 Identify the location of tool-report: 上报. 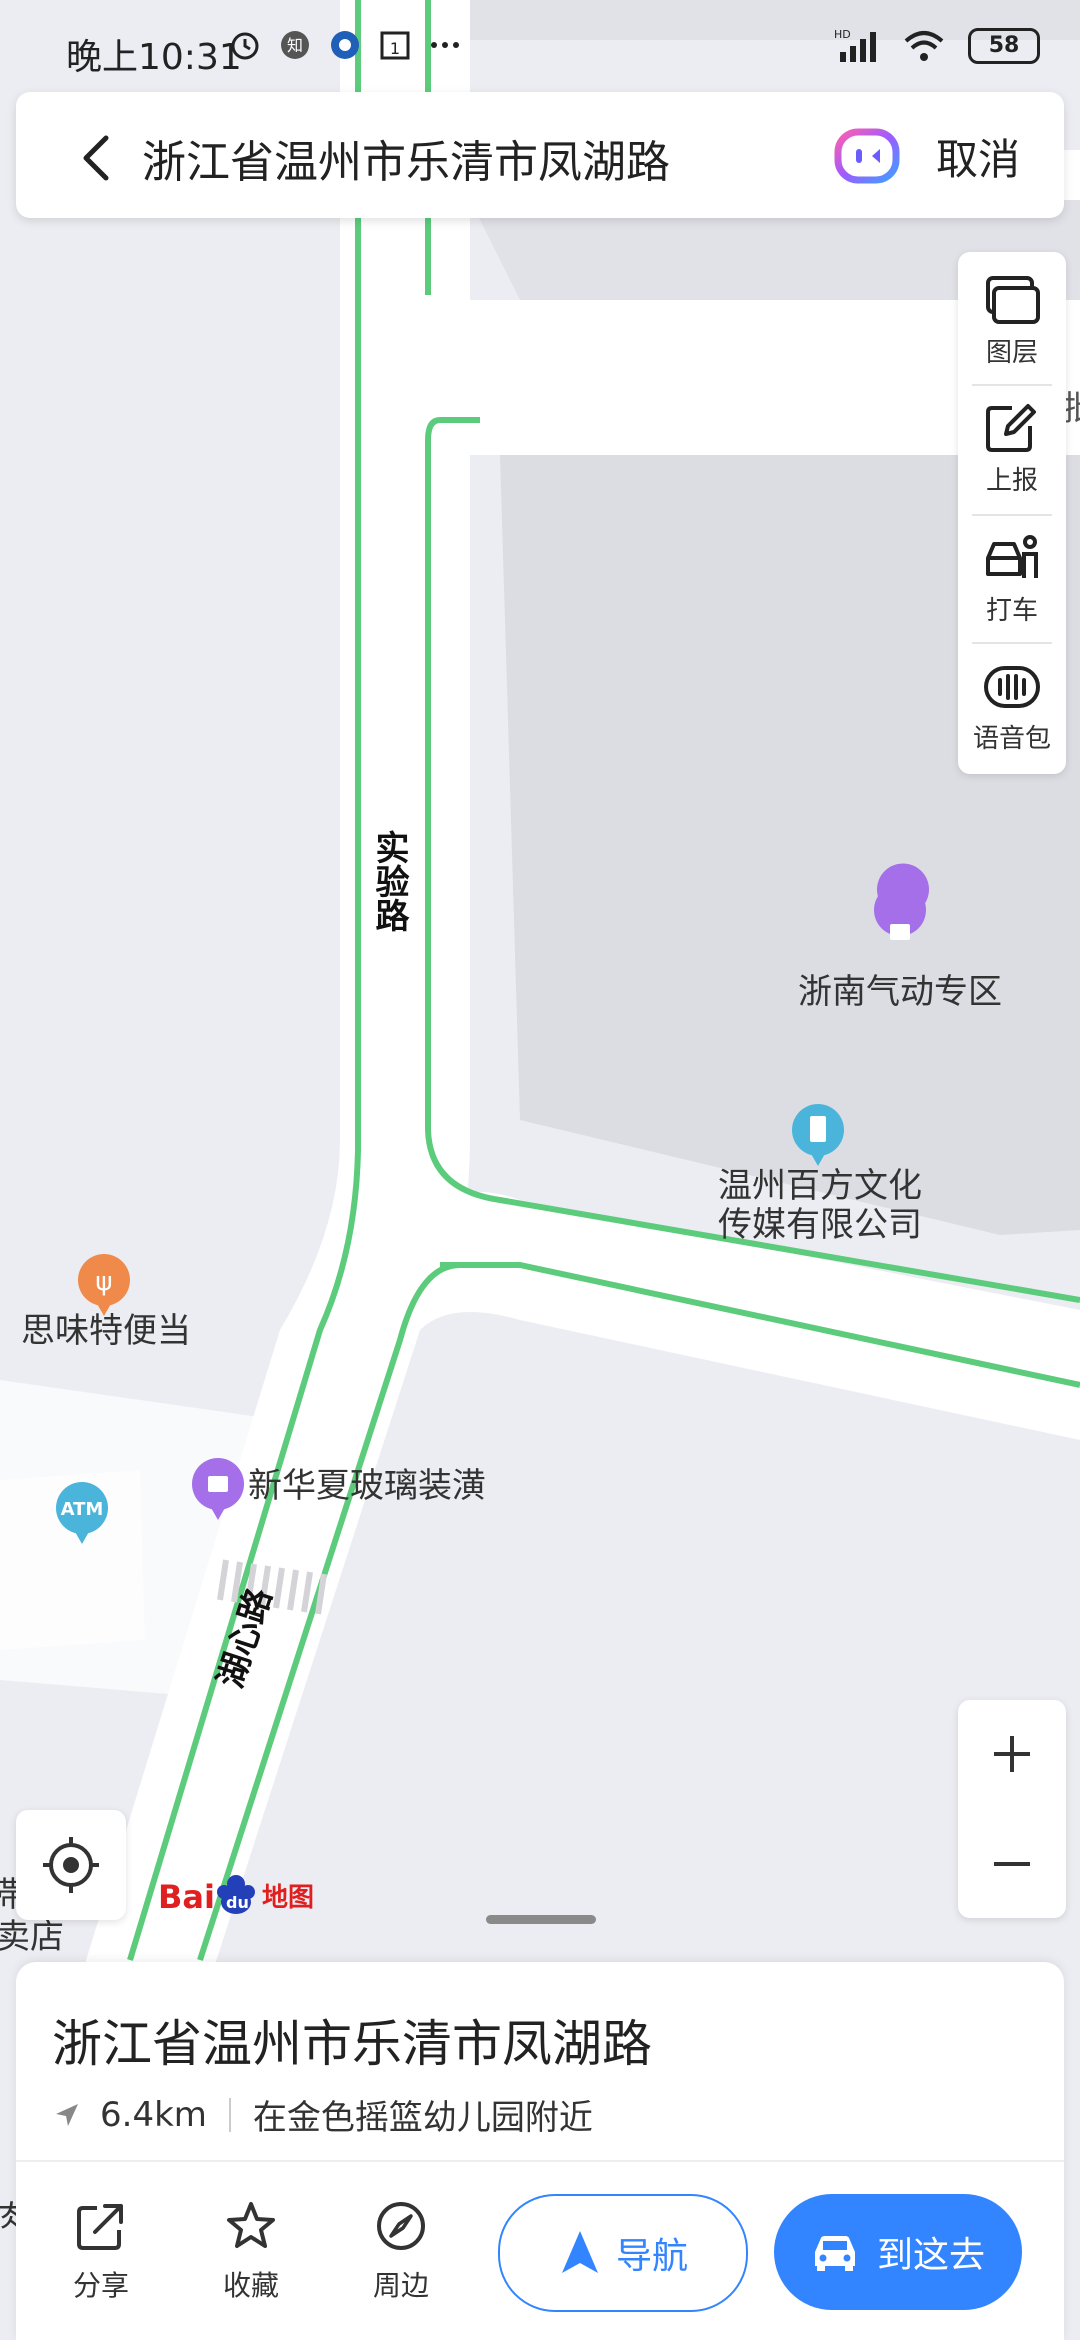
(1012, 449).